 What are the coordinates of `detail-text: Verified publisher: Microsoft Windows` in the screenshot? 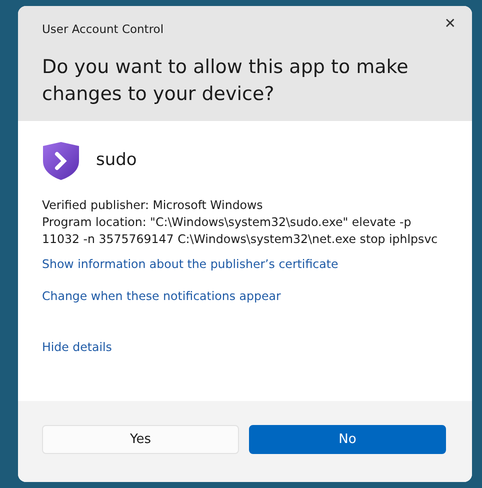 It's located at (153, 205).